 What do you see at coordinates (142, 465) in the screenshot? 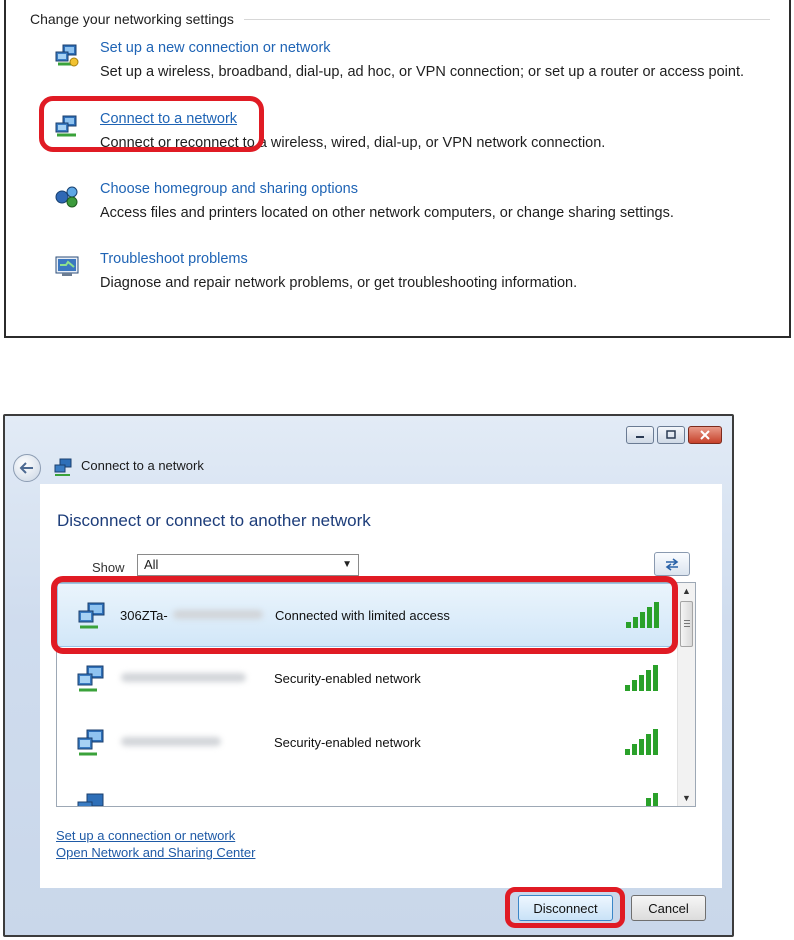
I see `dialog-title: Connect to a network` at bounding box center [142, 465].